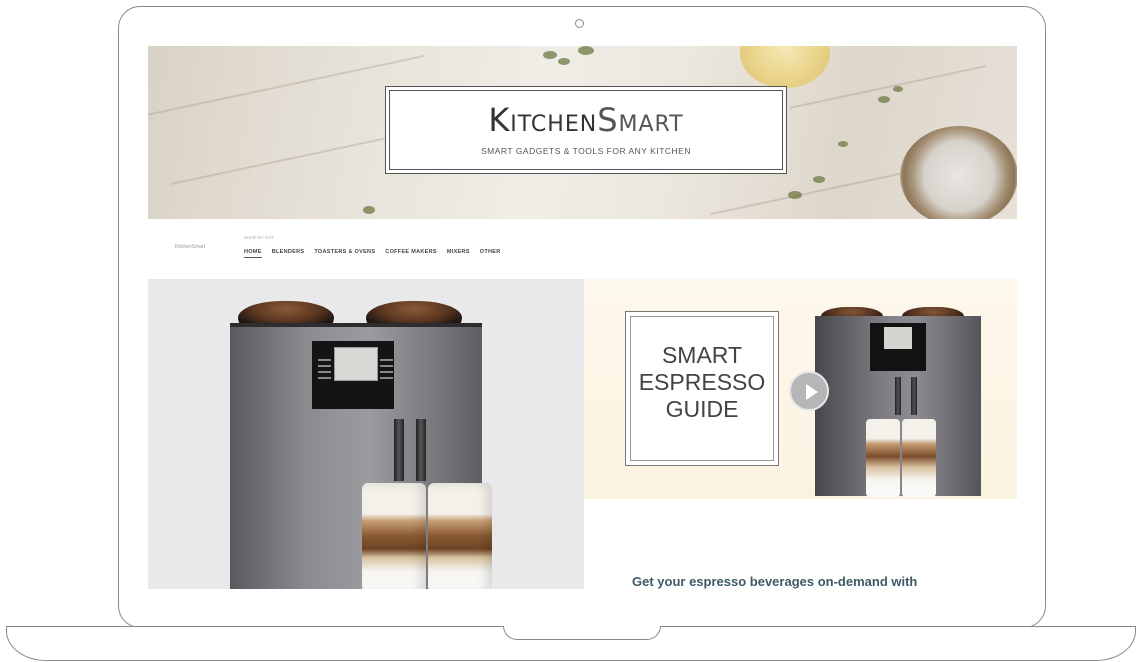 This screenshot has width=1142, height=662. What do you see at coordinates (640, 120) in the screenshot?
I see `logo-brand-light: Smart` at bounding box center [640, 120].